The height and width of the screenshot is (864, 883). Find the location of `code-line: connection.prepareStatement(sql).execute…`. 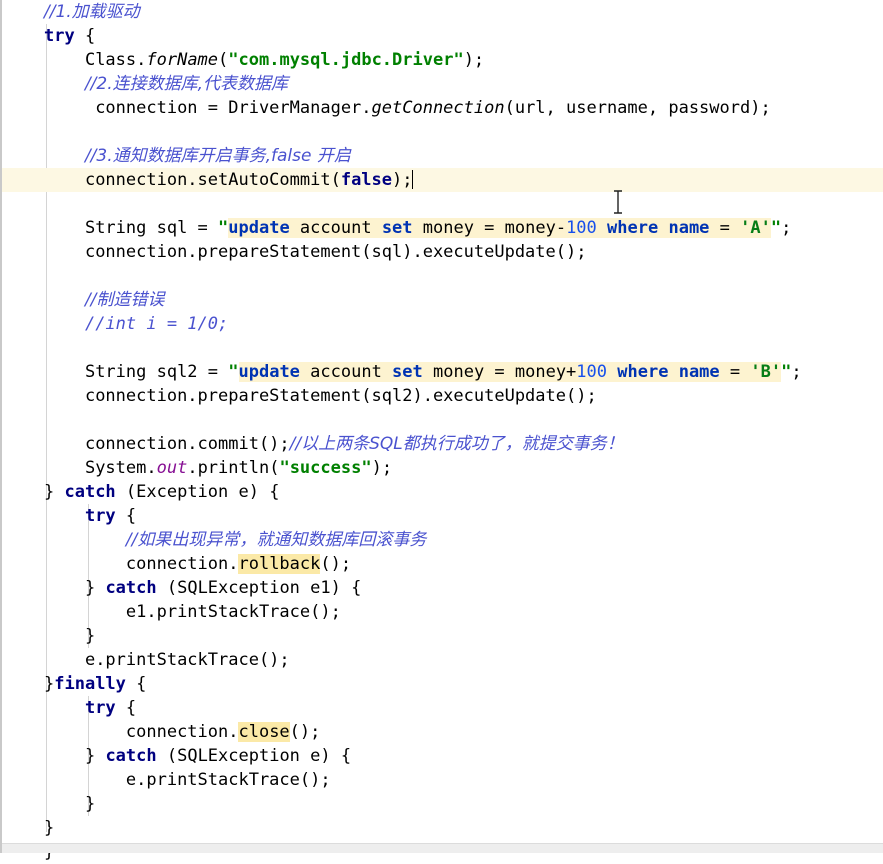

code-line: connection.prepareStatement(sql).execute… is located at coordinates (442, 252).